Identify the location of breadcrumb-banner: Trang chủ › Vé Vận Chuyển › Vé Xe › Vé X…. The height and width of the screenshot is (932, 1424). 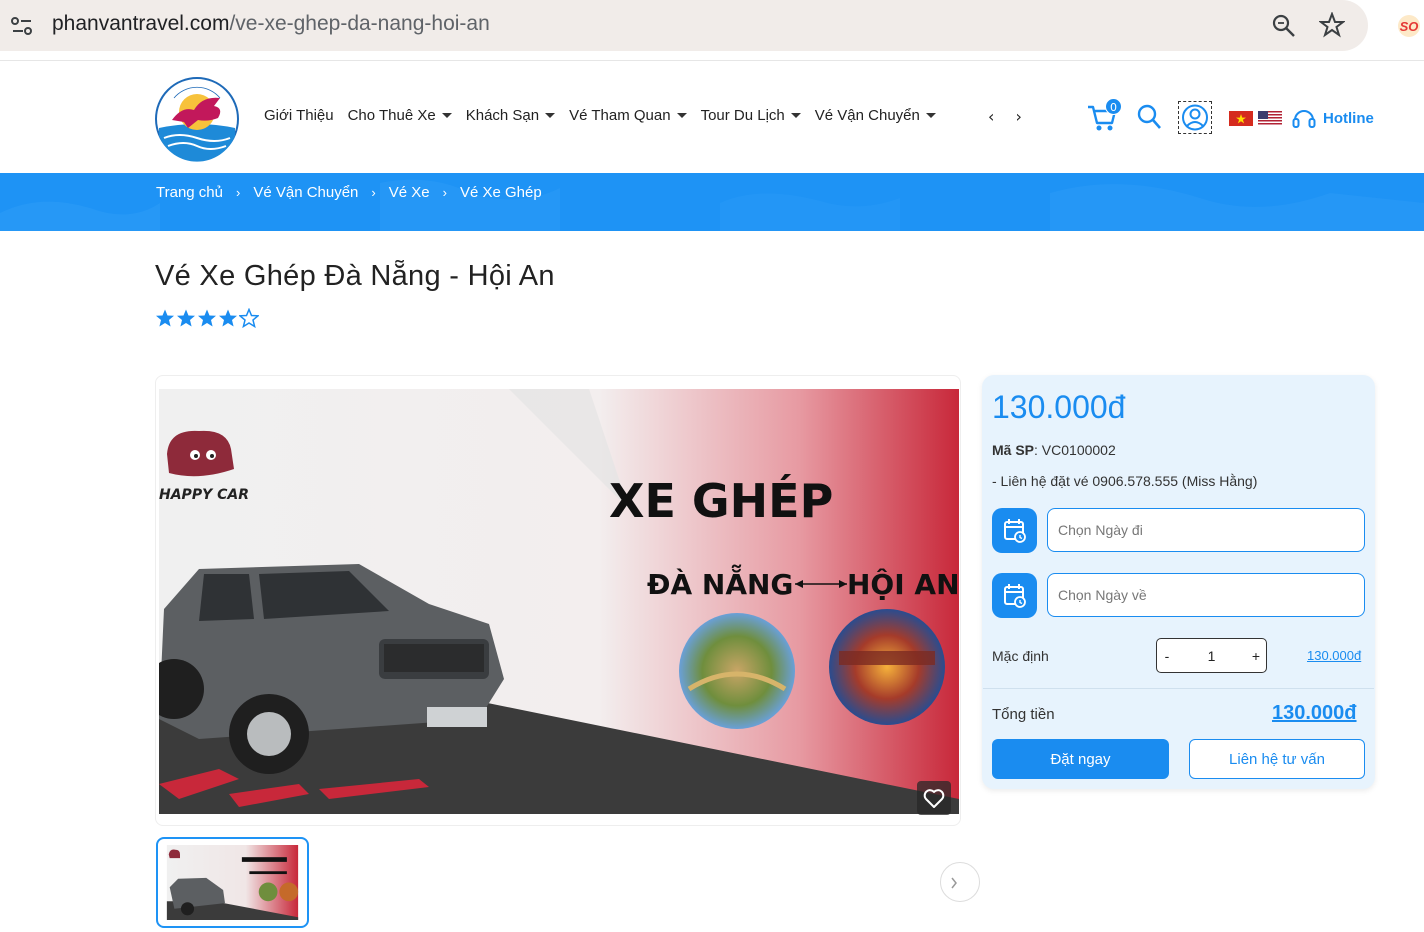
(712, 202).